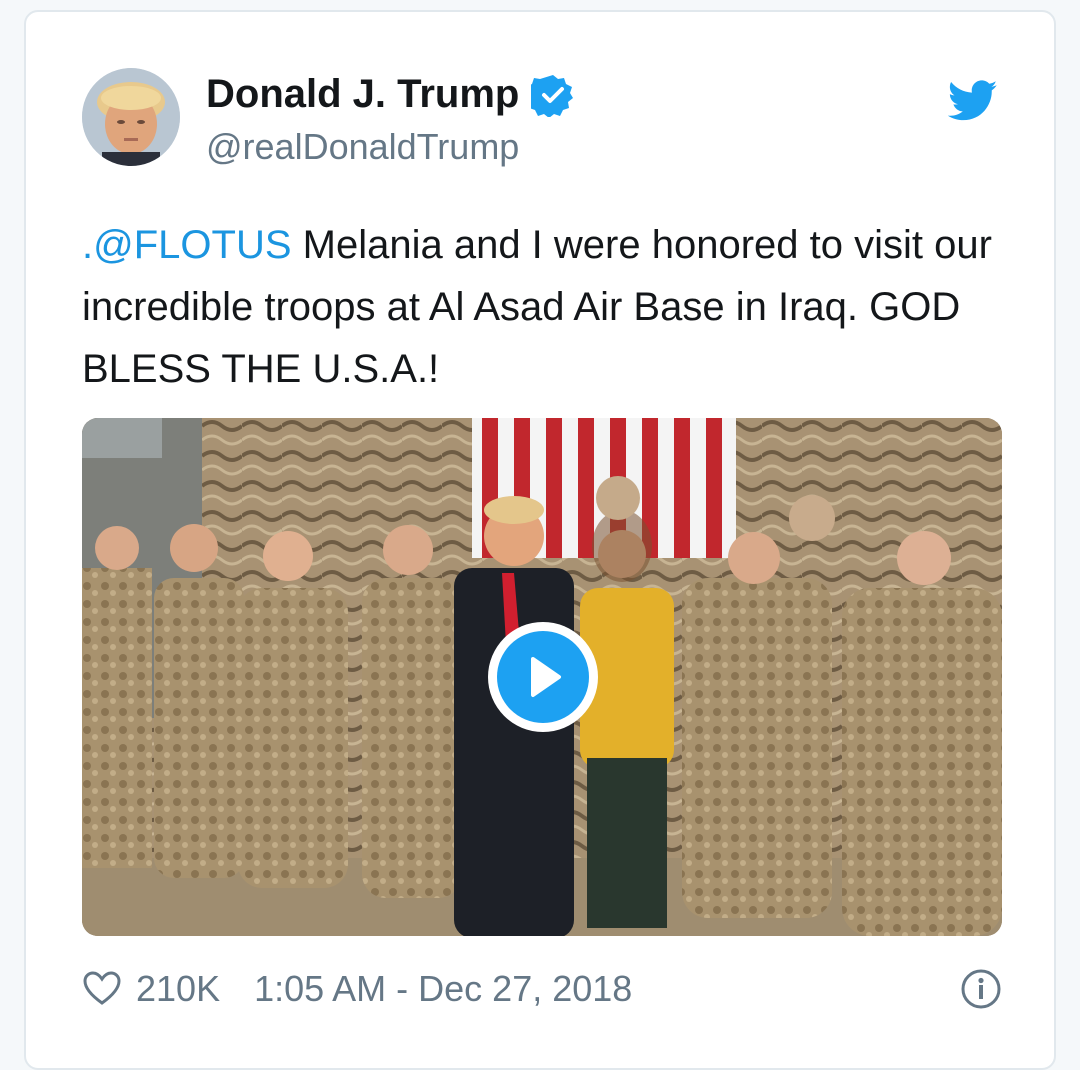 Image resolution: width=1080 pixels, height=1070 pixels. Describe the element at coordinates (552, 95) in the screenshot. I see `verified-badge-icon` at that location.